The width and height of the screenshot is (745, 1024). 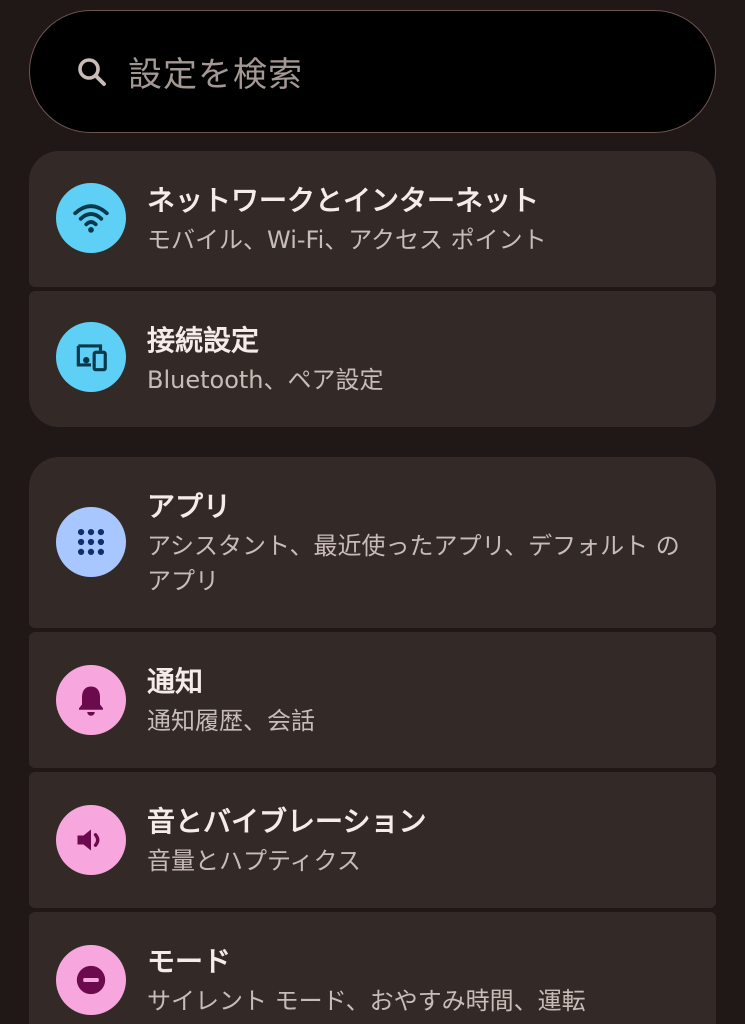 What do you see at coordinates (372, 359) in the screenshot?
I see `settings-item-connected-devices: 接続設定 Bluetooth、ペア設定` at bounding box center [372, 359].